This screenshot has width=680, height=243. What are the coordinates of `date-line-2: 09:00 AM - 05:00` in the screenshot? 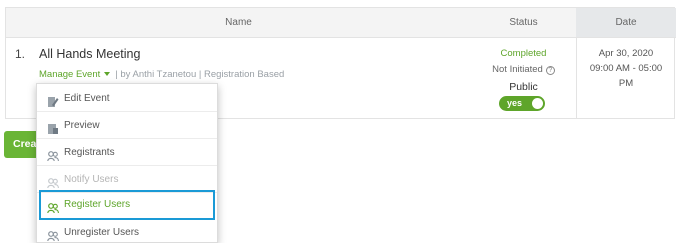 It's located at (626, 68).